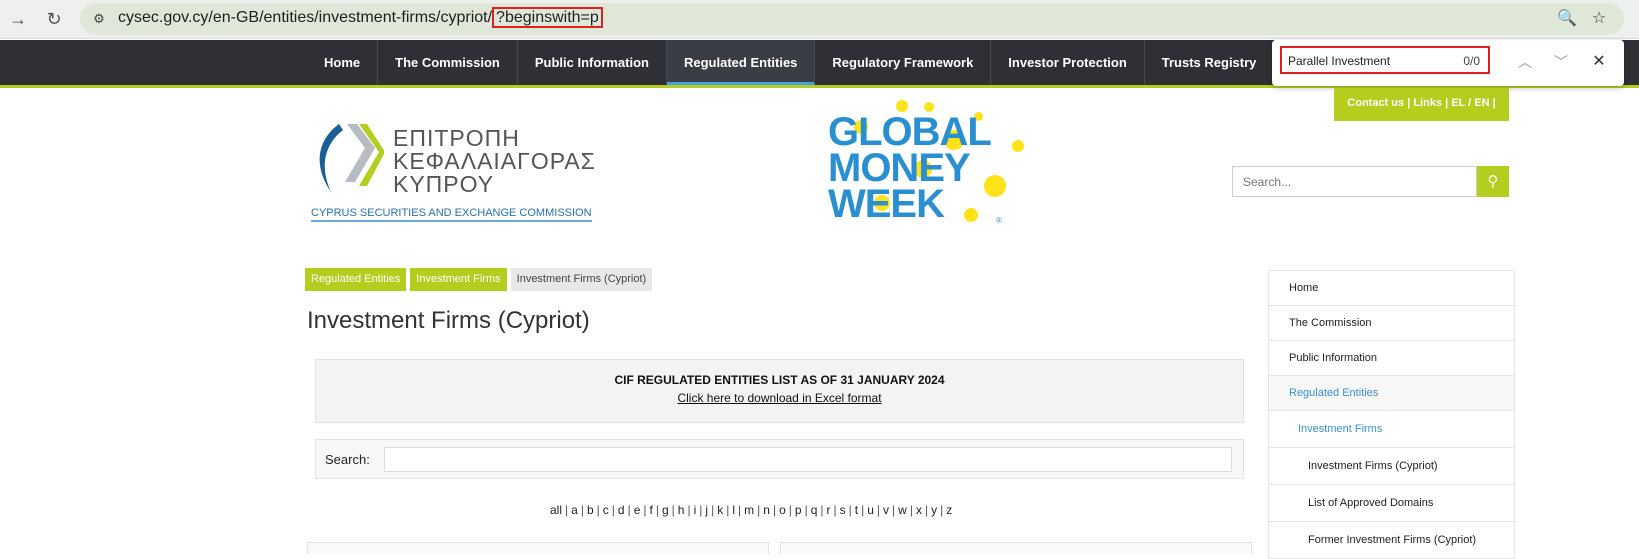 This screenshot has height=559, width=1639. What do you see at coordinates (870, 510) in the screenshot?
I see `alphabet-letter-u: u` at bounding box center [870, 510].